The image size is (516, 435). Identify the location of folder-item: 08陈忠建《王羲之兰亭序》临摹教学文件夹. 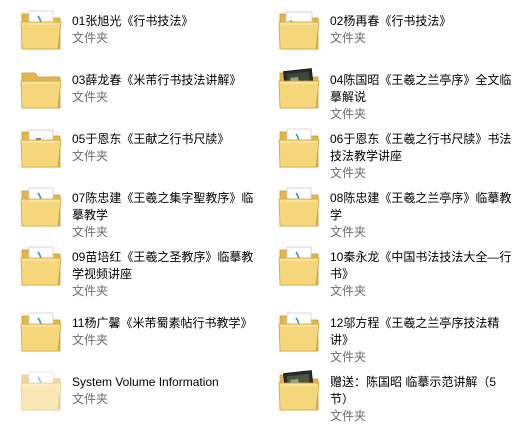
(389, 211).